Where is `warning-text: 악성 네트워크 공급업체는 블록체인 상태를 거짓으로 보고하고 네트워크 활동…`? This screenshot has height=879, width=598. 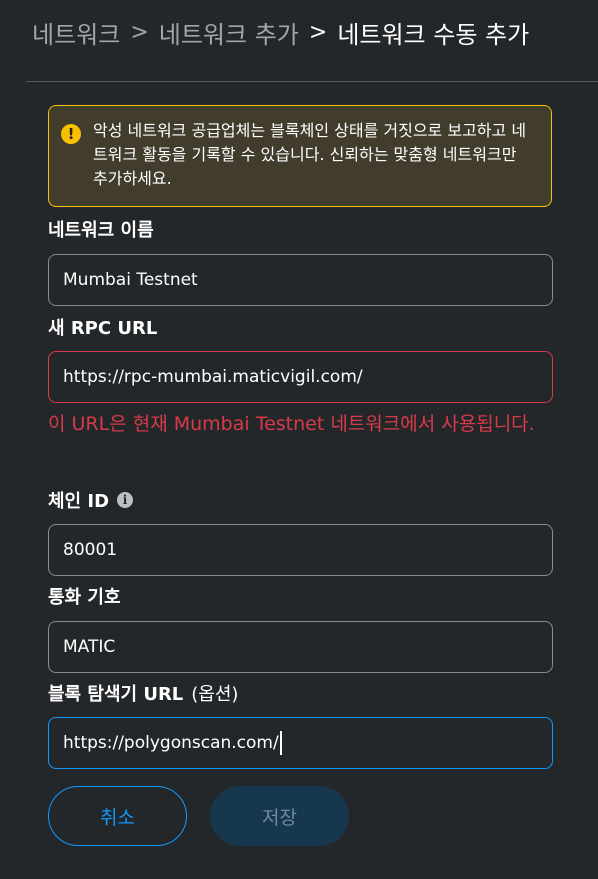
warning-text: 악성 네트워크 공급업체는 블록체인 상태를 거짓으로 보고하고 네트워크 활동… is located at coordinates (310, 154).